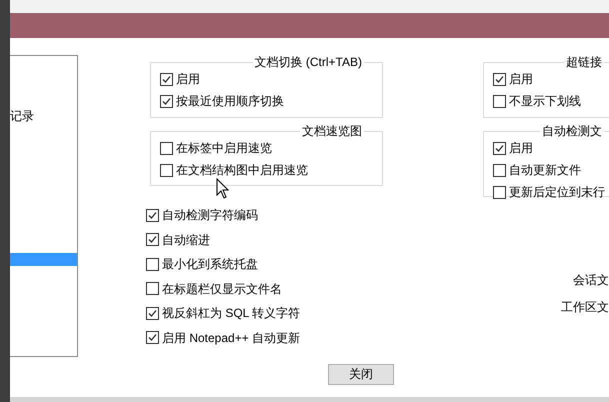  Describe the element at coordinates (43, 116) in the screenshot. I see `list-item: 记录` at that location.